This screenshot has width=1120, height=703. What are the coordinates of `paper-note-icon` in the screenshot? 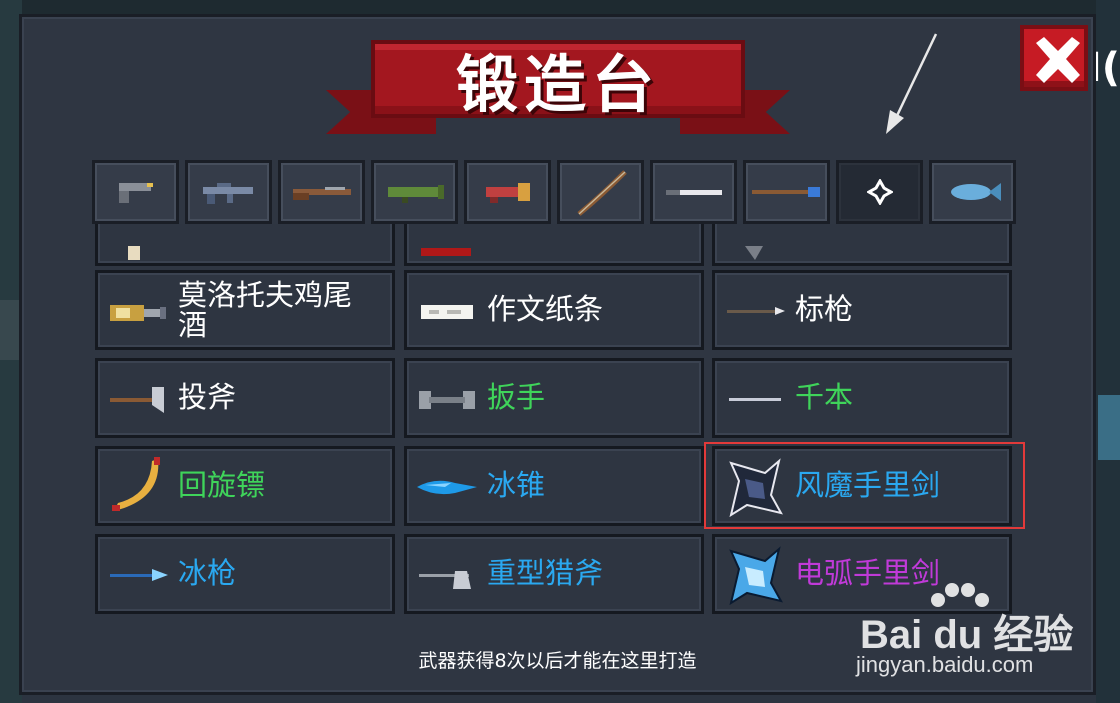 It's located at (447, 312).